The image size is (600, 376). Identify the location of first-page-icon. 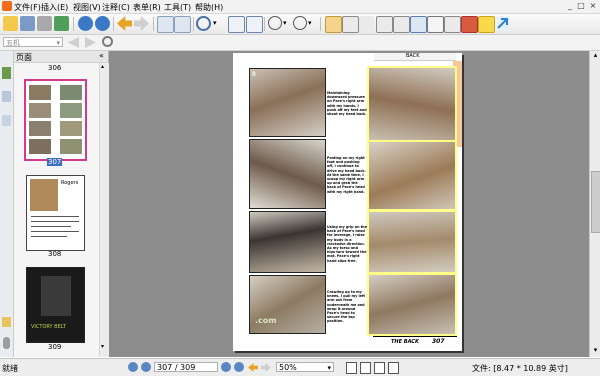
(85, 23).